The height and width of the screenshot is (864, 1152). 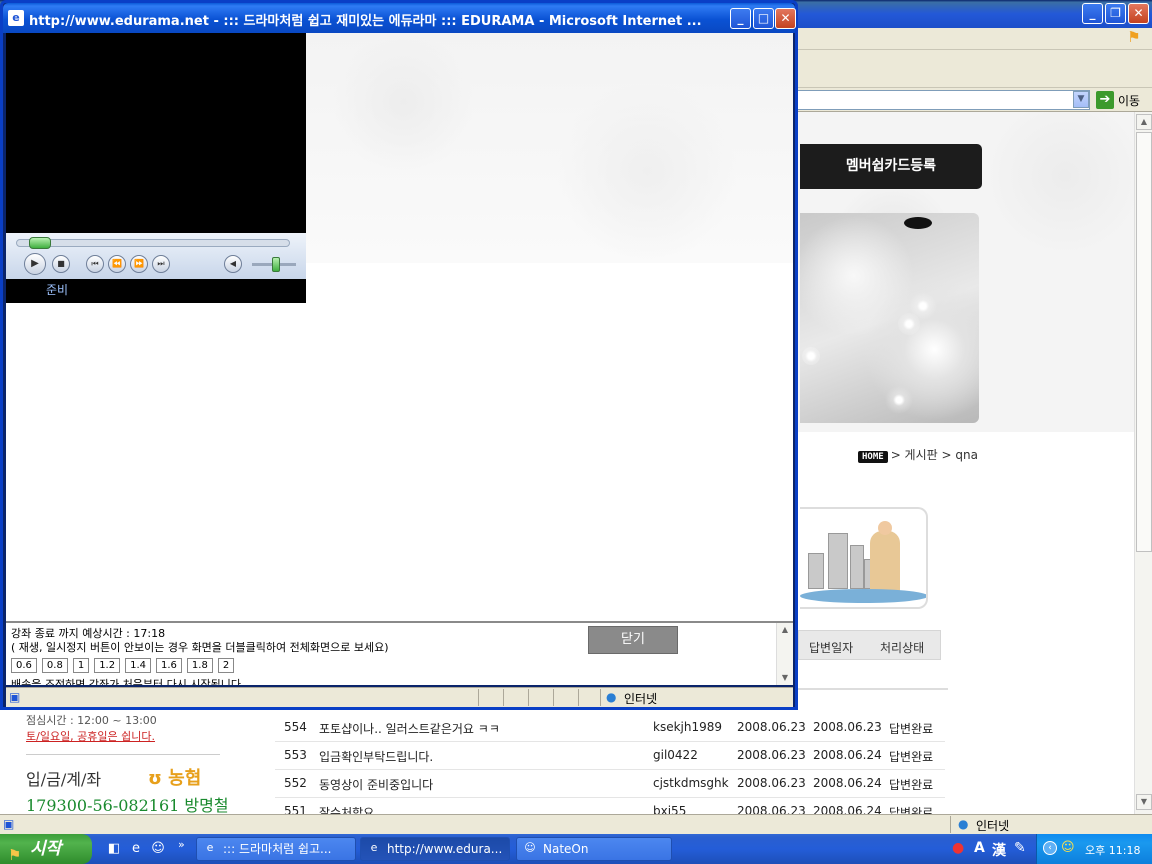 I want to click on task-button-nateon: ☺ NateOn, so click(x=594, y=849).